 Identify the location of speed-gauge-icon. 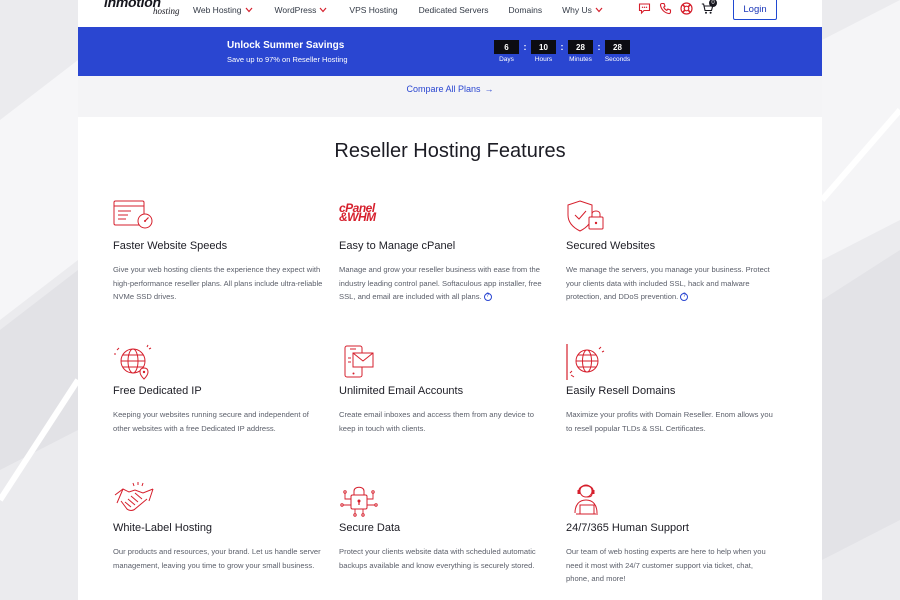
(135, 217).